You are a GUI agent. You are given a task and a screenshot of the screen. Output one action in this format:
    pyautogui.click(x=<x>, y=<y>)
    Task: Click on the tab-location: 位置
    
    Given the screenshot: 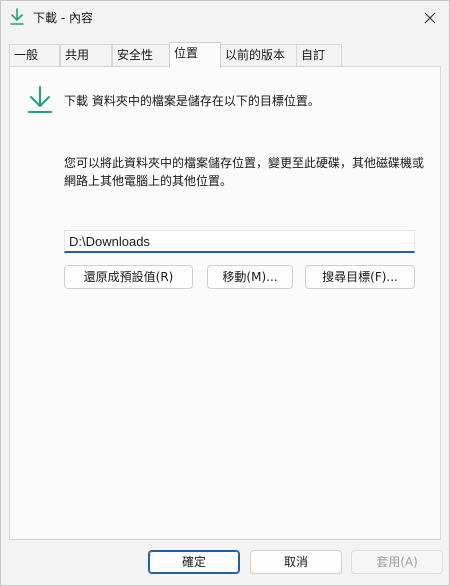 What is the action you would take?
    pyautogui.click(x=195, y=55)
    